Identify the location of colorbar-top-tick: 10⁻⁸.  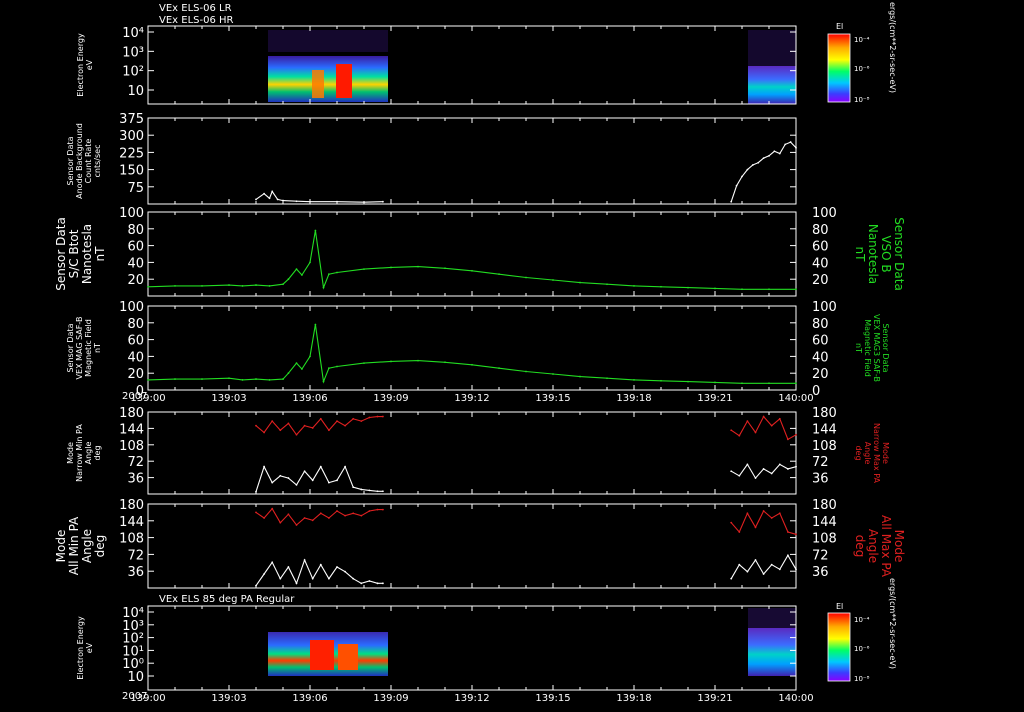
(862, 100).